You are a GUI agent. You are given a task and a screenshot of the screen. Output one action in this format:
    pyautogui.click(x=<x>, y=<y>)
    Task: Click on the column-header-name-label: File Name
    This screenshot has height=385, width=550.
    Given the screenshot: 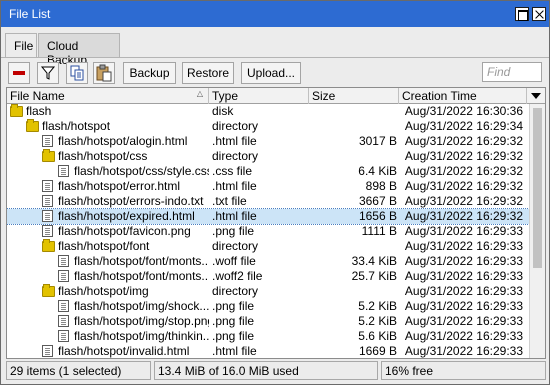 What is the action you would take?
    pyautogui.click(x=37, y=96)
    